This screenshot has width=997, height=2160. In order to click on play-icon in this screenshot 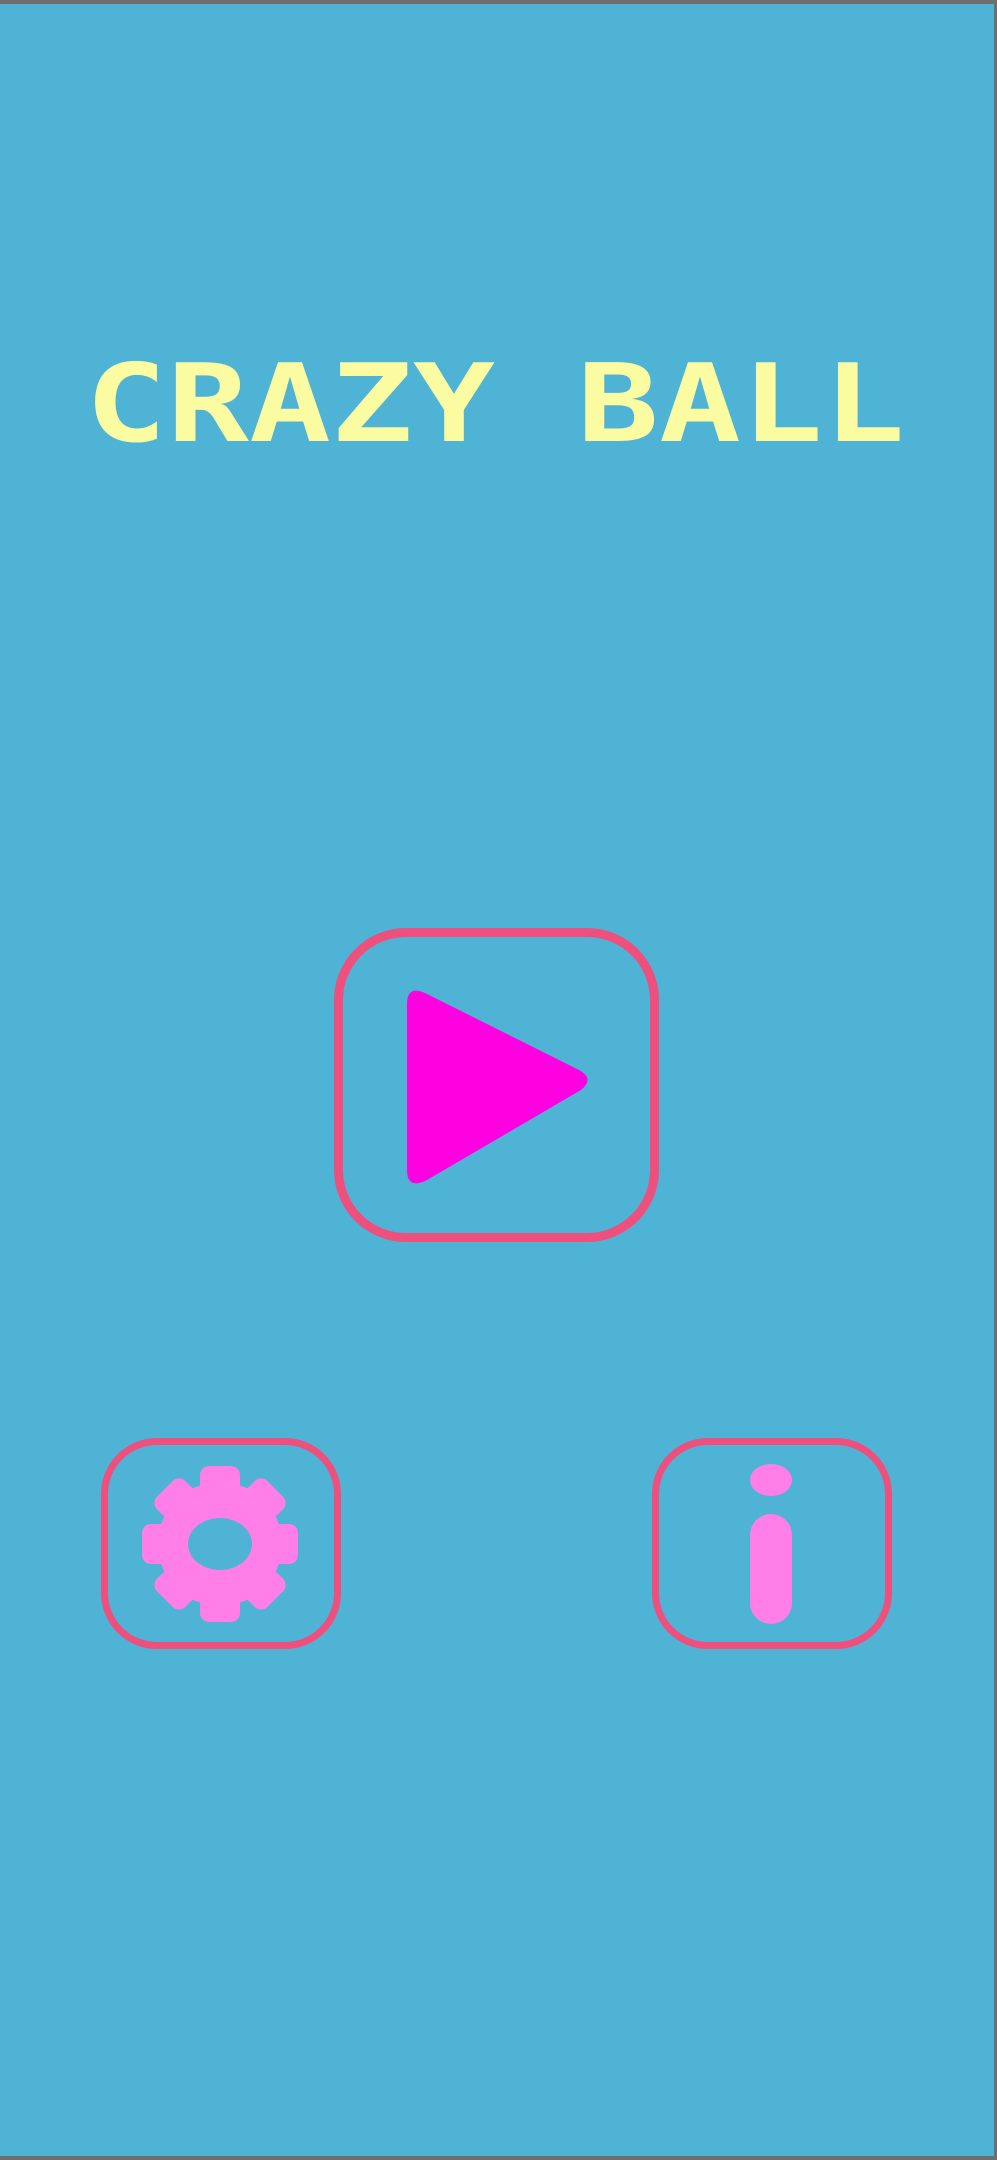, I will do `click(497, 1087)`.